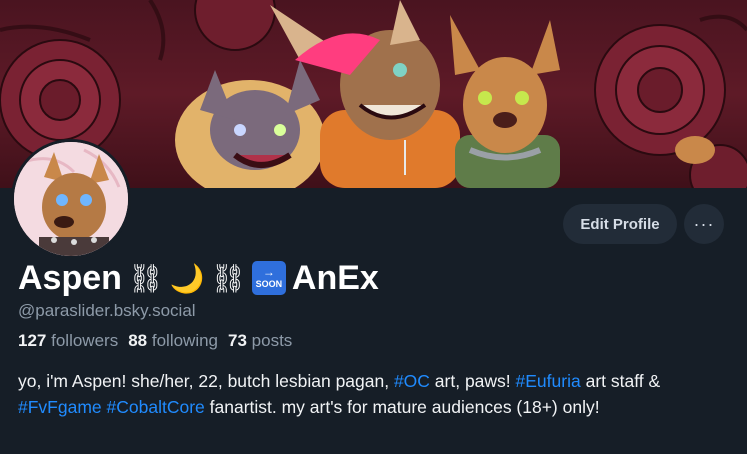 This screenshot has height=454, width=747. What do you see at coordinates (156, 407) in the screenshot?
I see `hashtag-link-cobaltcore: #CobaltCore` at bounding box center [156, 407].